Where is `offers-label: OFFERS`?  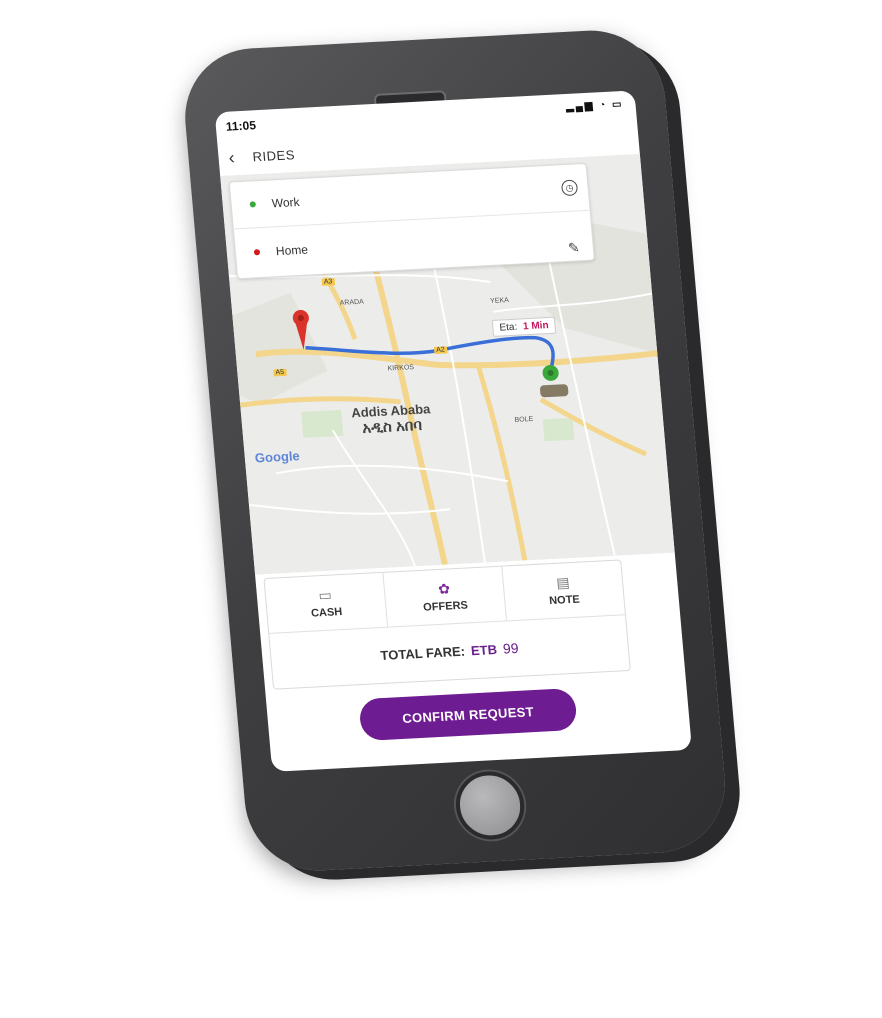 offers-label: OFFERS is located at coordinates (445, 606).